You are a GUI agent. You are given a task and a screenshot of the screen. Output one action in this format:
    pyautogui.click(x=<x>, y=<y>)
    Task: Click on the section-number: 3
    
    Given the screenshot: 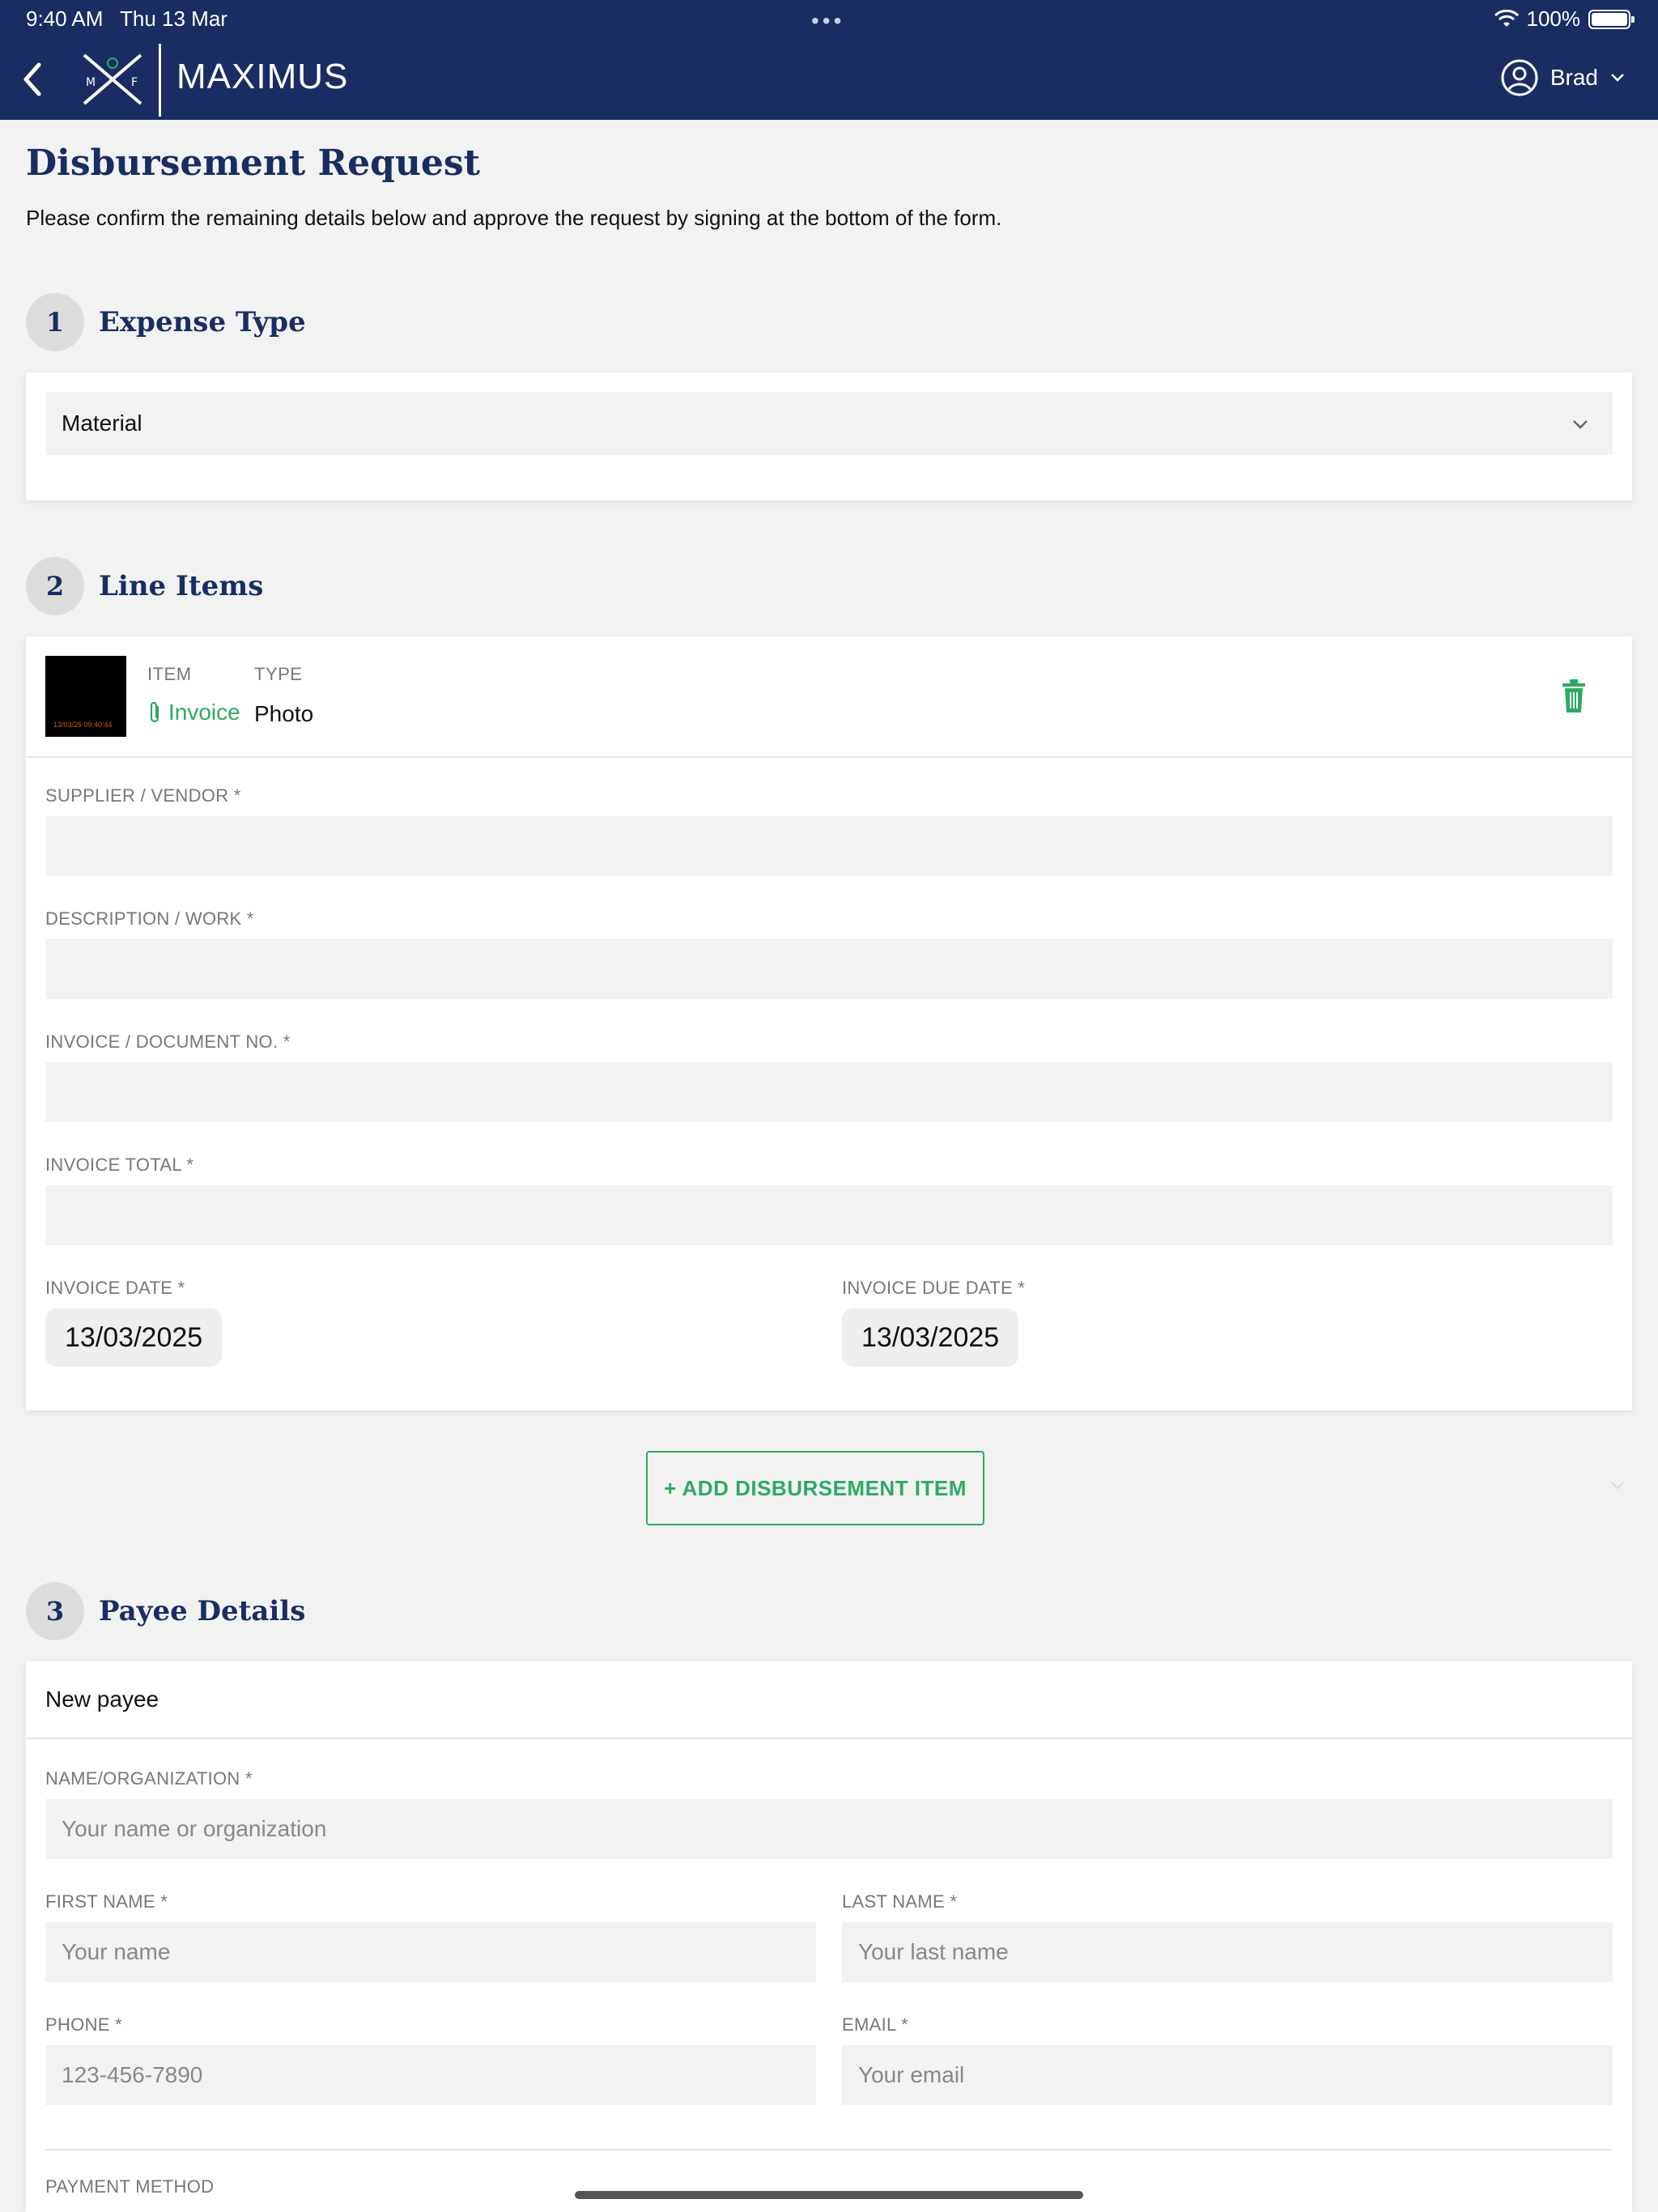 What is the action you would take?
    pyautogui.click(x=55, y=1611)
    